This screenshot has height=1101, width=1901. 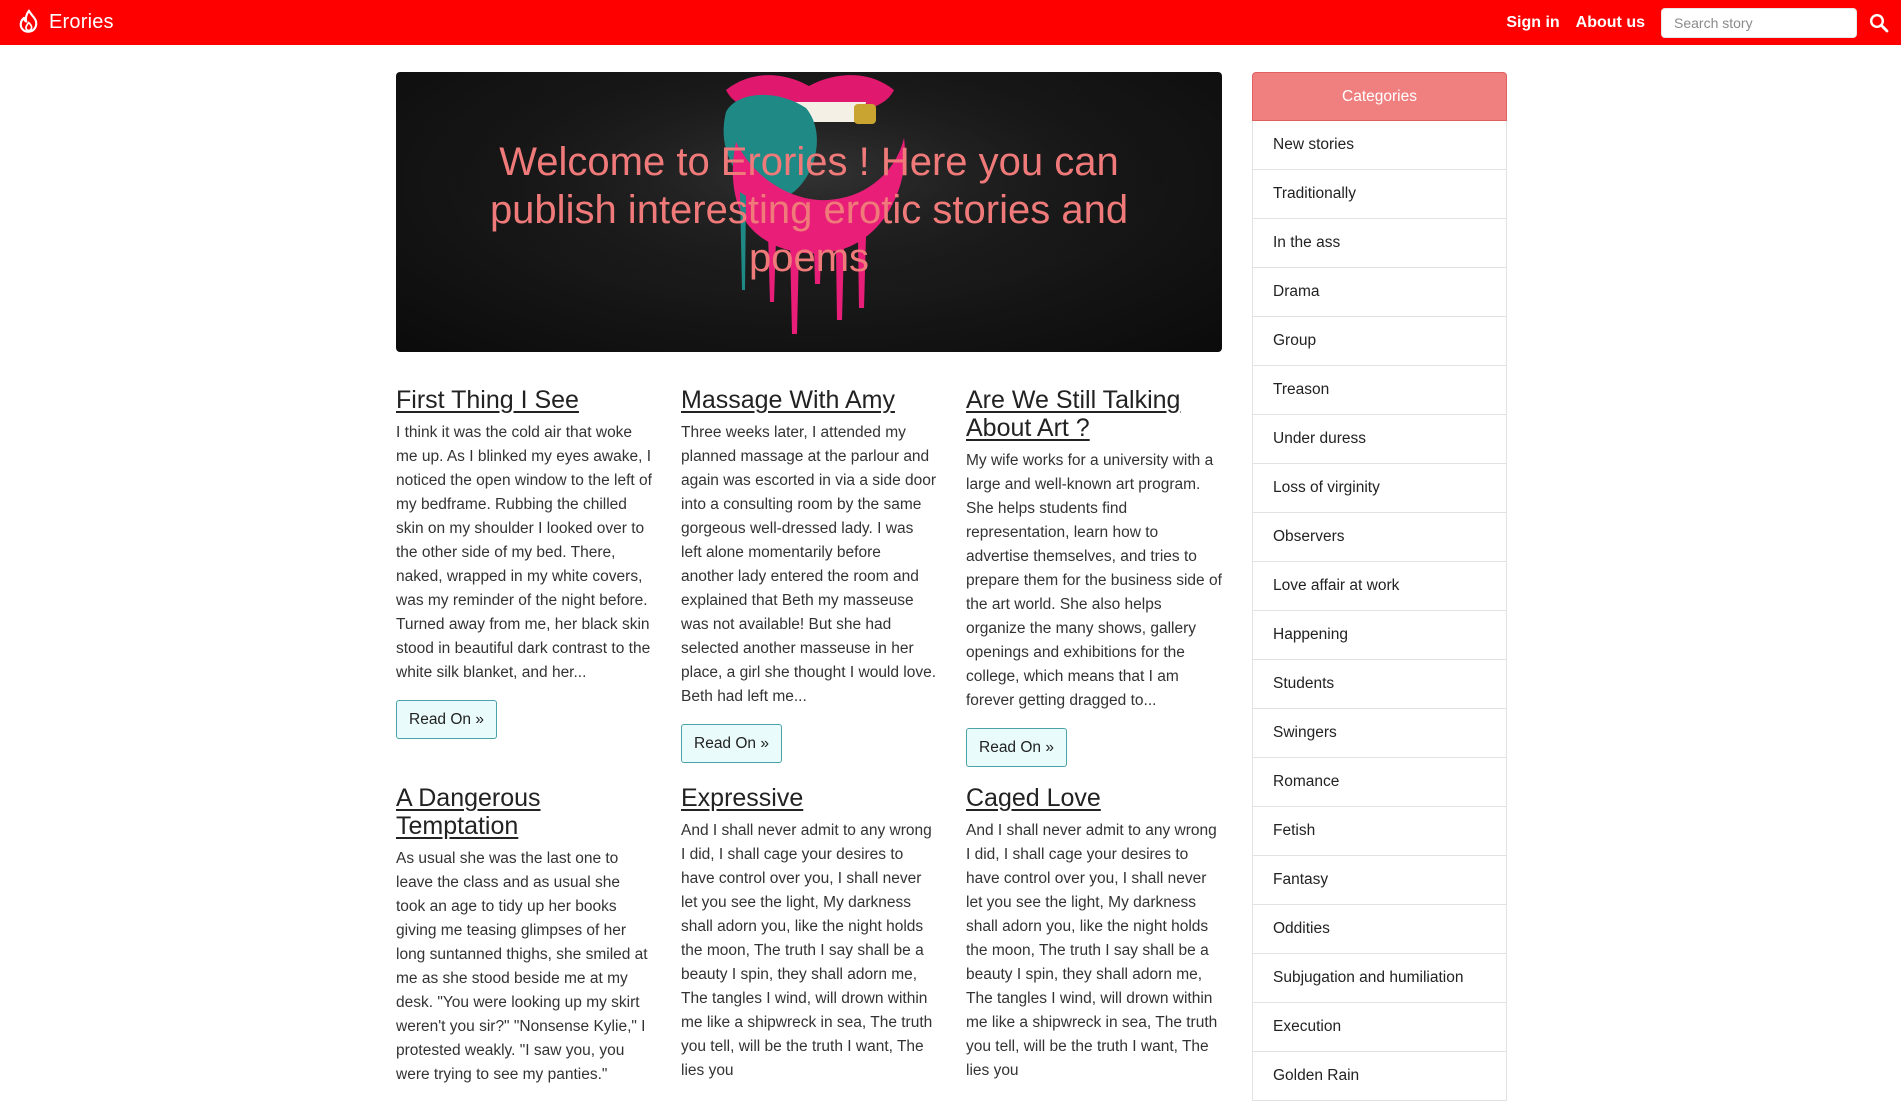 I want to click on category-item-traditionally: Traditionally, so click(x=1379, y=194).